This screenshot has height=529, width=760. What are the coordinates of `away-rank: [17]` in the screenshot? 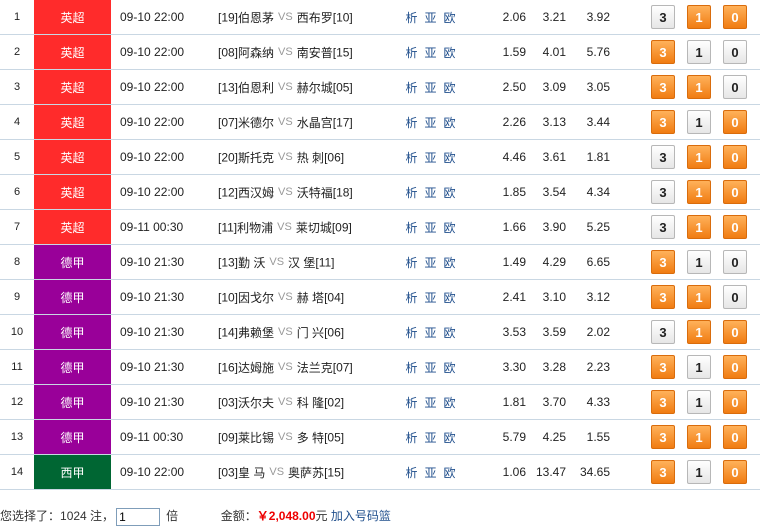 It's located at (342, 122).